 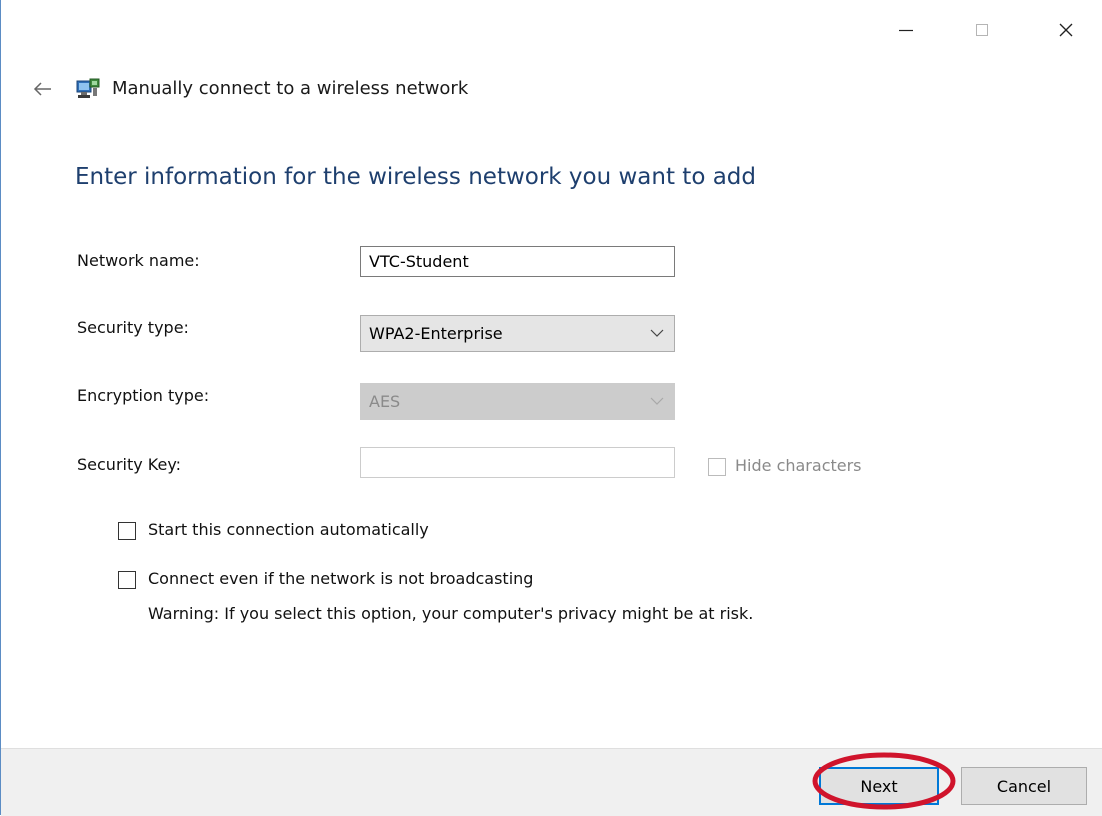 I want to click on connect-hidden-checkbox, so click(x=127, y=580).